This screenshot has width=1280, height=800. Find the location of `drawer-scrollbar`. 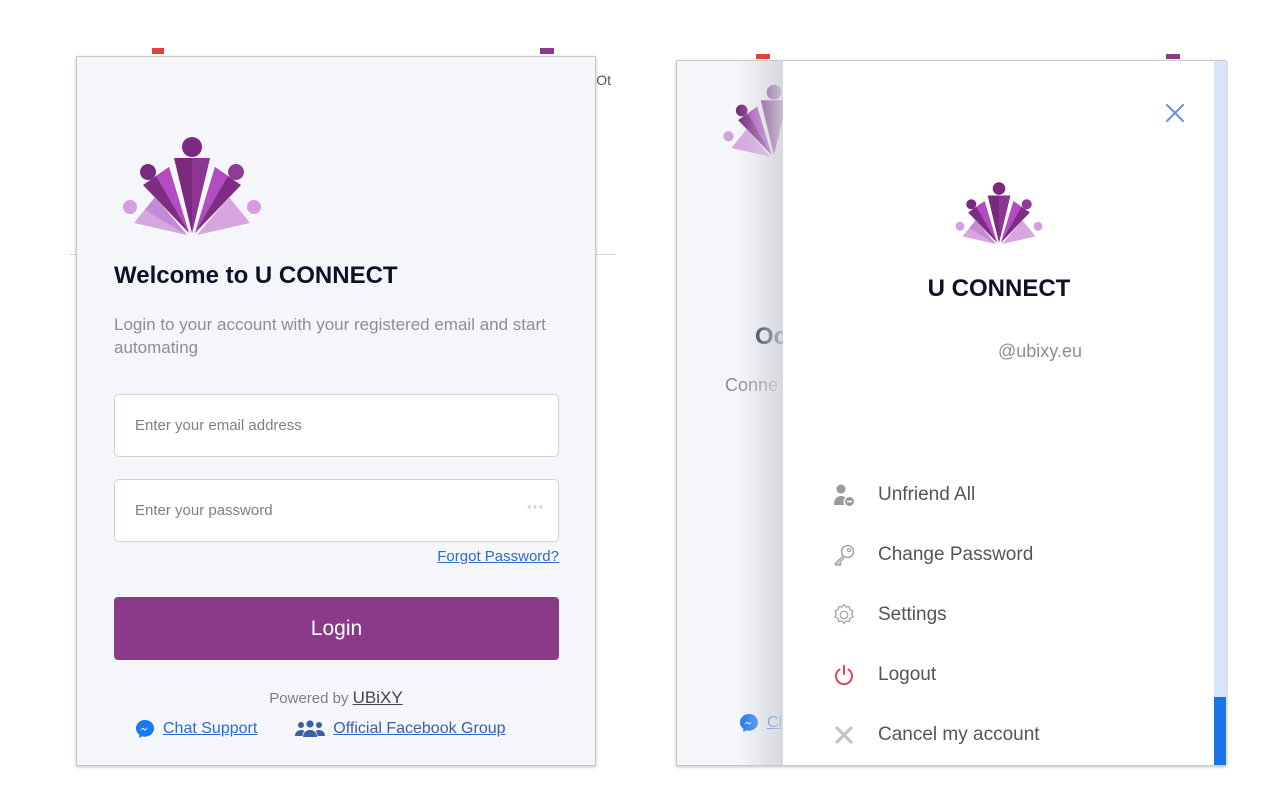

drawer-scrollbar is located at coordinates (1220, 413).